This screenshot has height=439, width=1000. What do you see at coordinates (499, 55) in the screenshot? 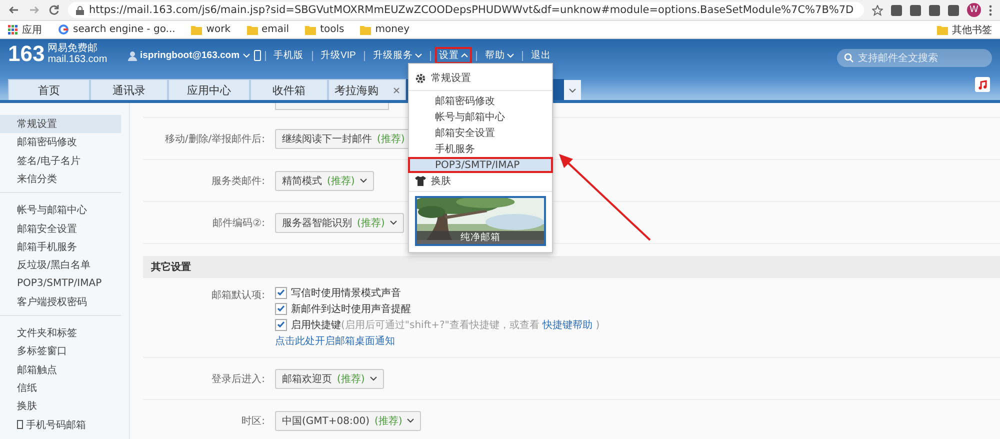
I see `nav-link: 帮助` at bounding box center [499, 55].